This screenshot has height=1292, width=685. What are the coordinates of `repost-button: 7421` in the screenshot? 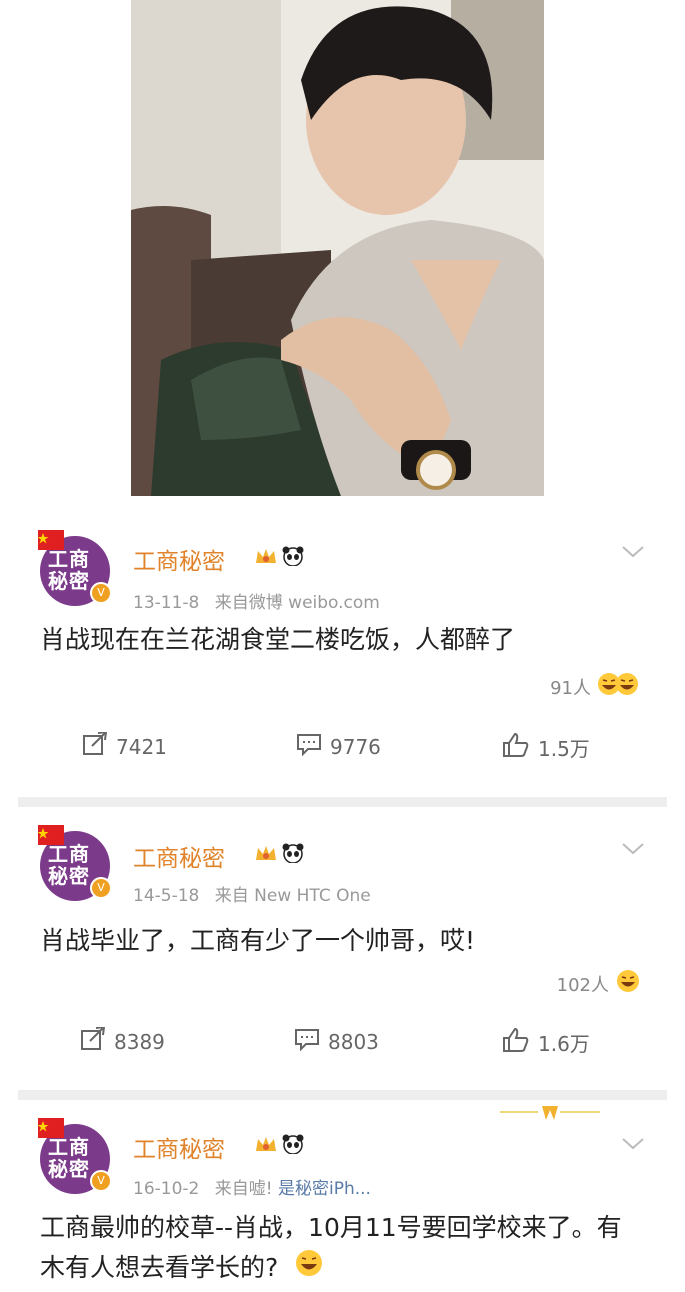 It's located at (124, 745).